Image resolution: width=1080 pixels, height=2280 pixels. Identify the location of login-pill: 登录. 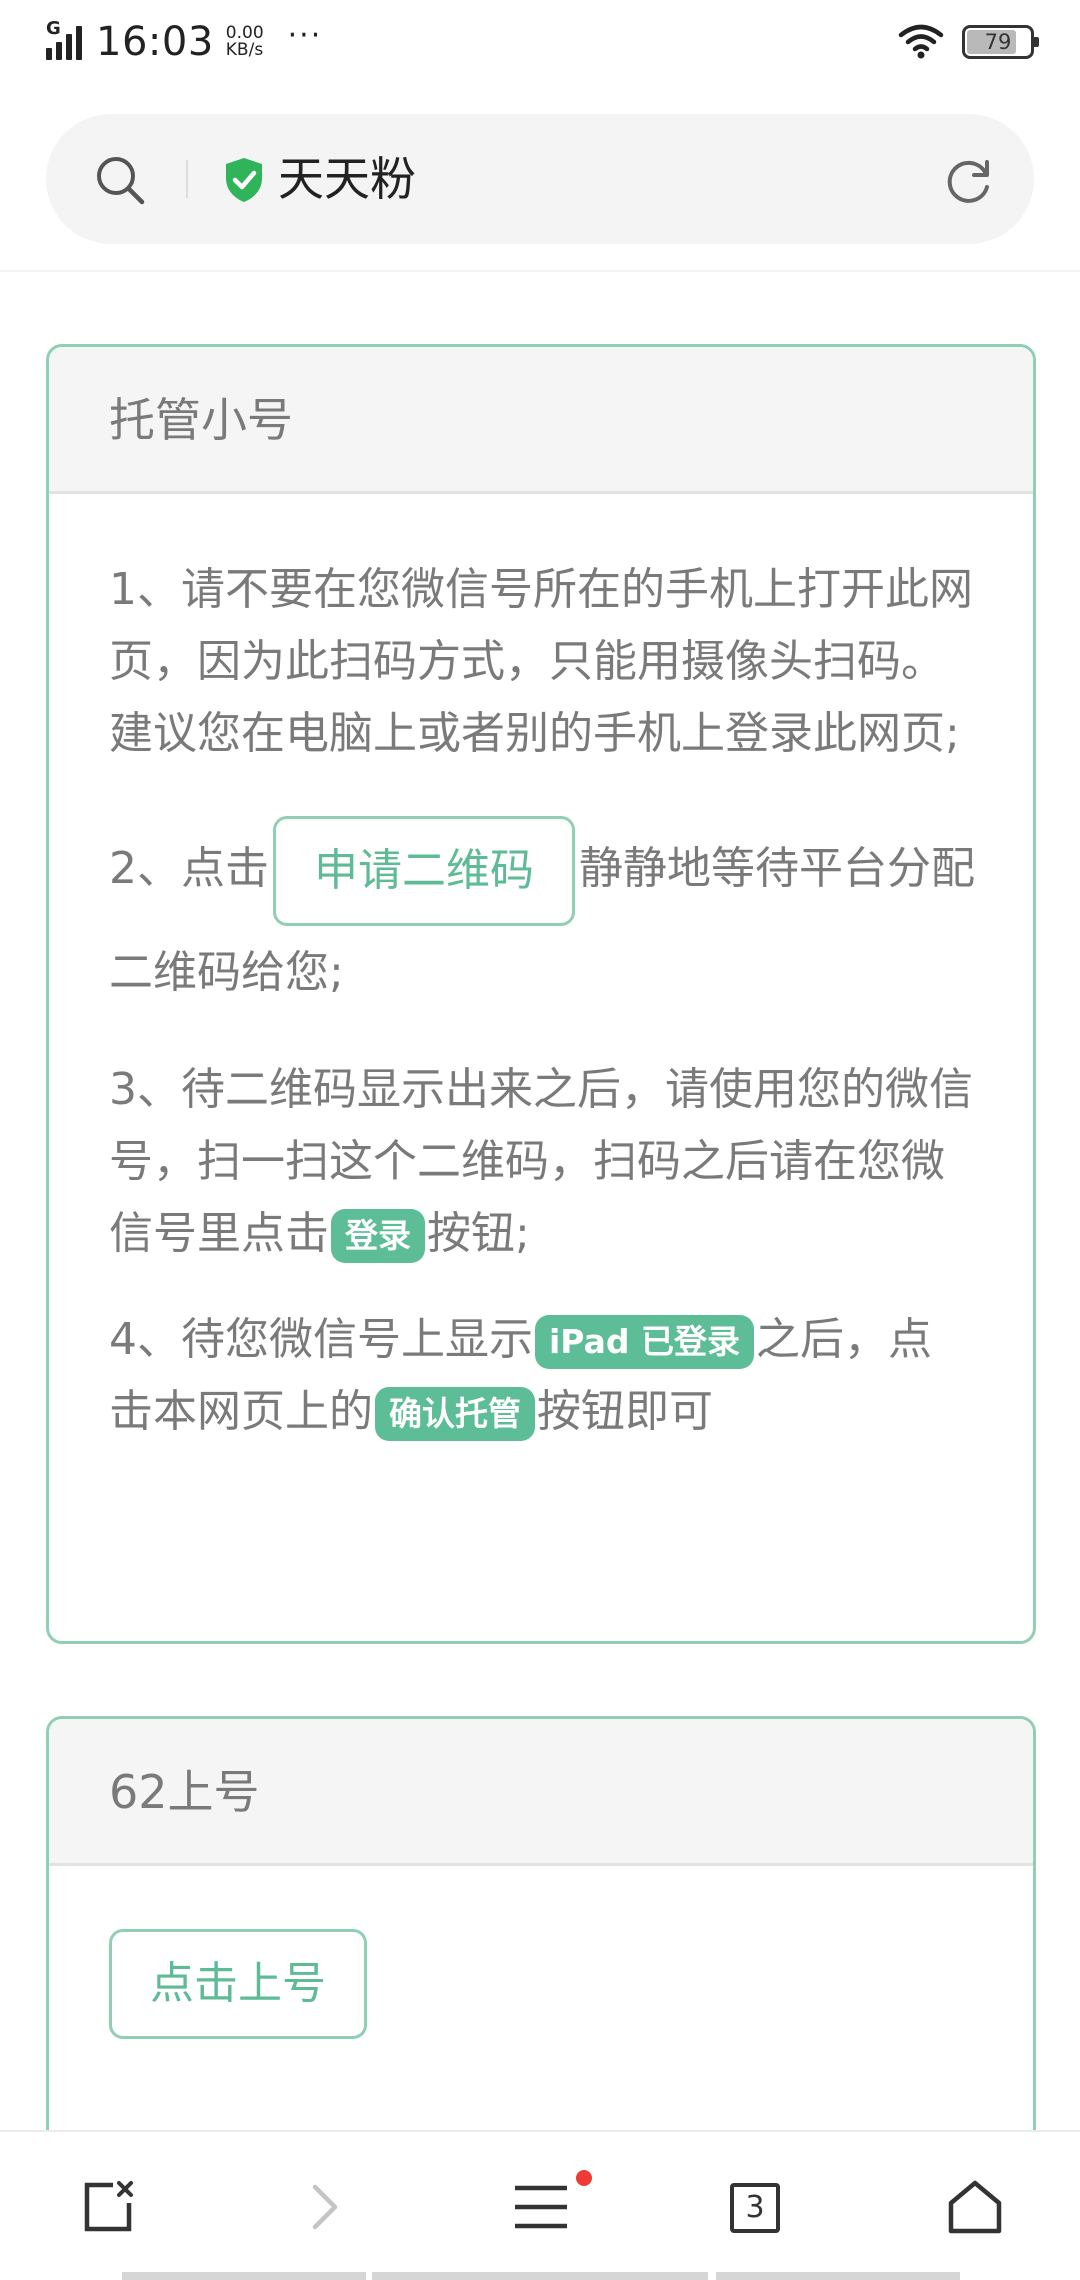
(378, 1236).